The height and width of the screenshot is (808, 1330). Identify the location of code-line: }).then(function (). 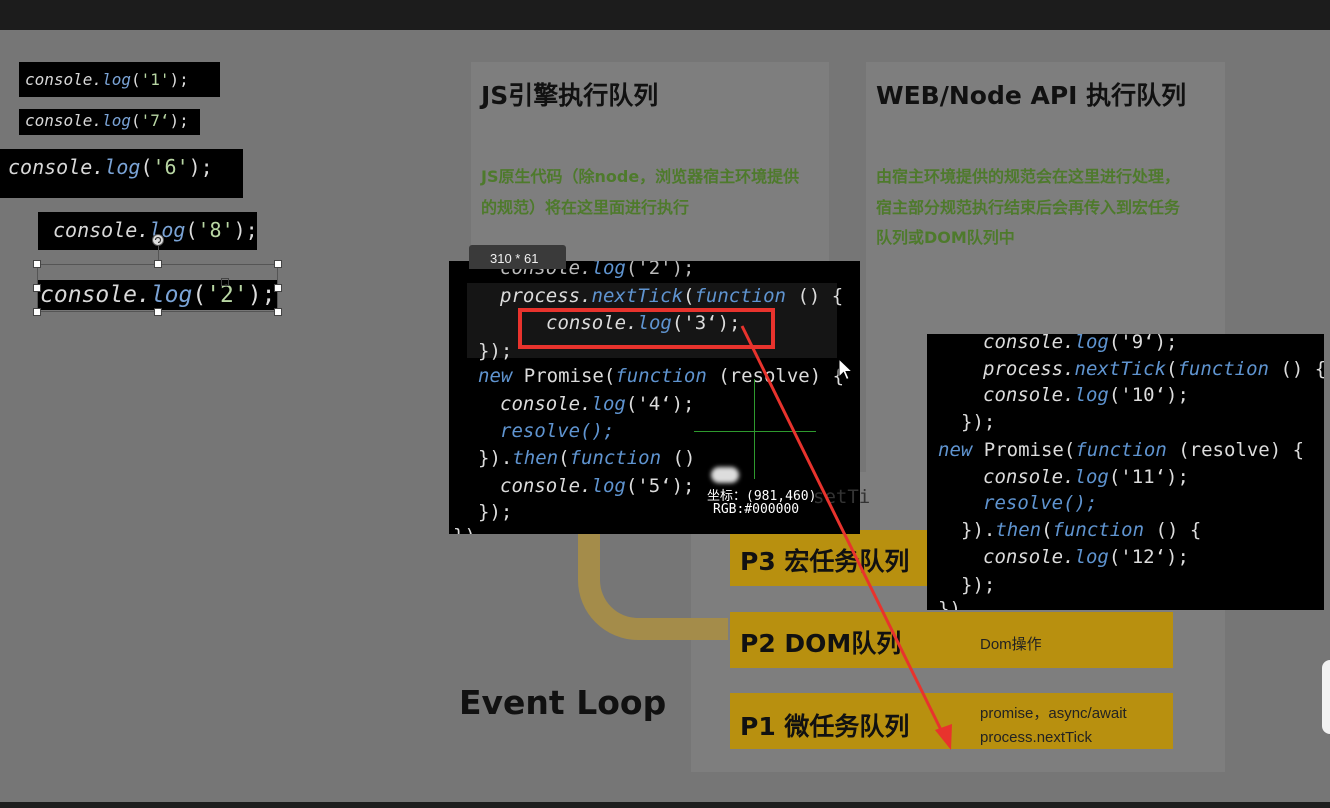
(586, 458).